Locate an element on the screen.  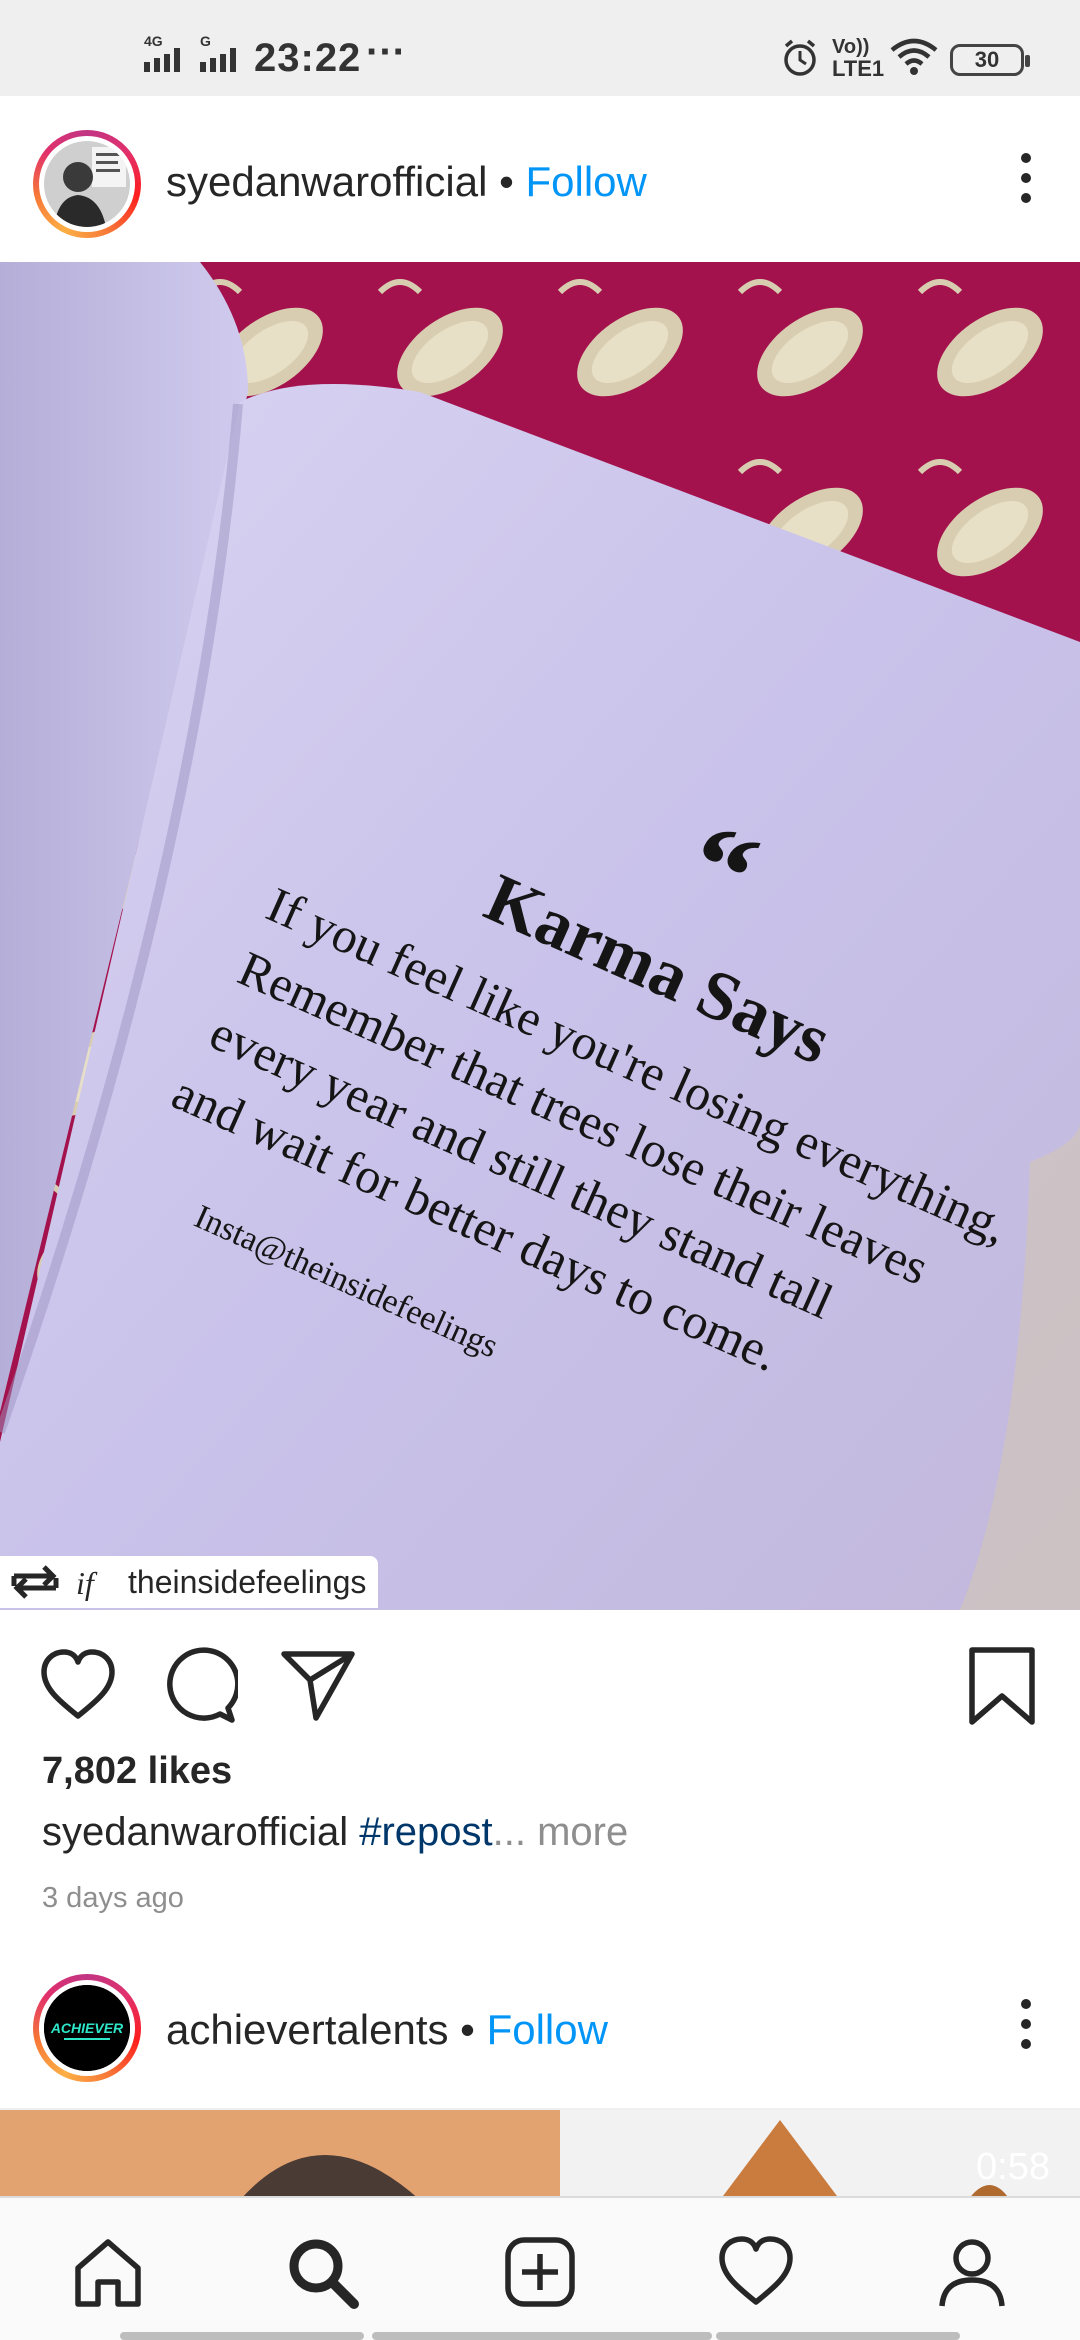
repost-icon is located at coordinates (35, 1582).